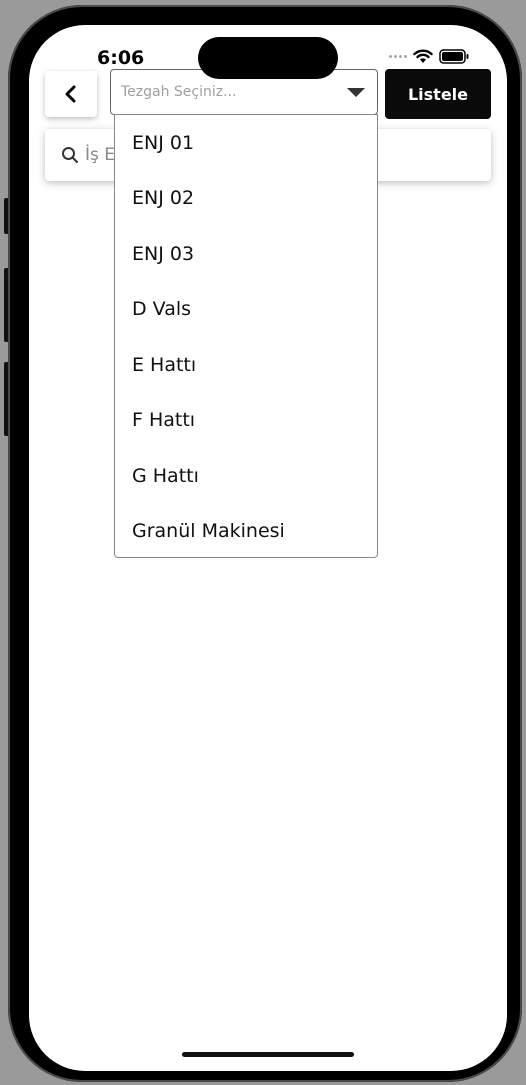 This screenshot has height=1085, width=526. I want to click on search-icon, so click(70, 155).